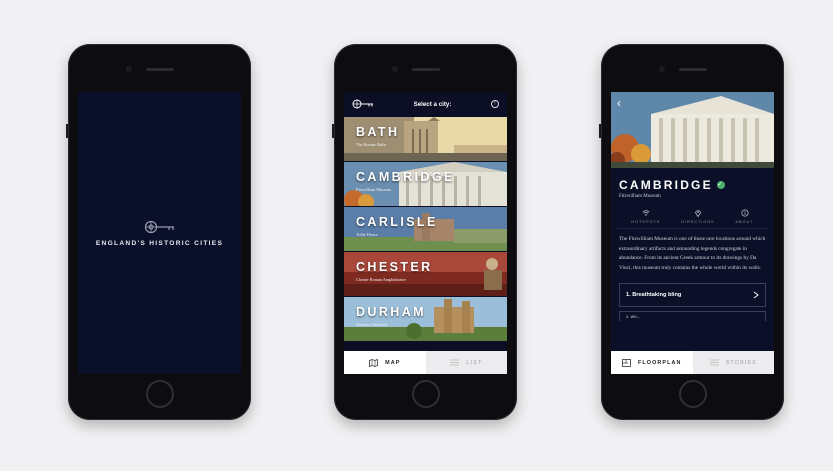  I want to click on hero-image: ‹, so click(692, 130).